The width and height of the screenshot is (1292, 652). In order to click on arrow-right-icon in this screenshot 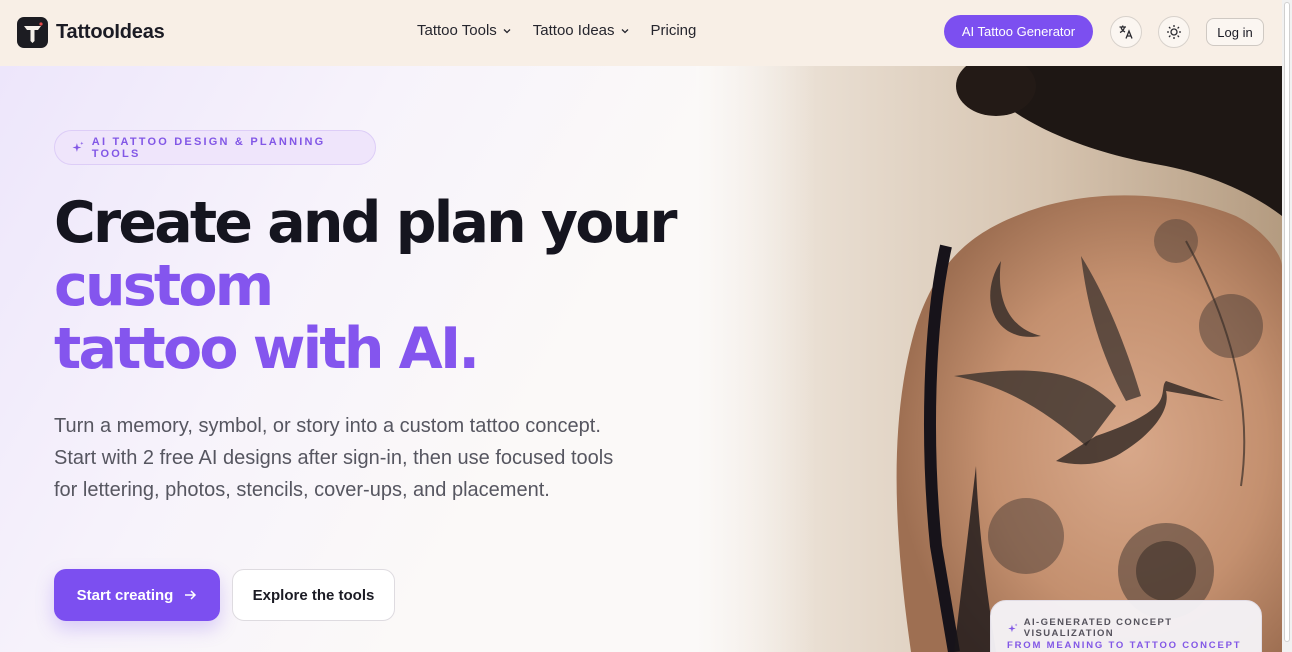, I will do `click(191, 595)`.